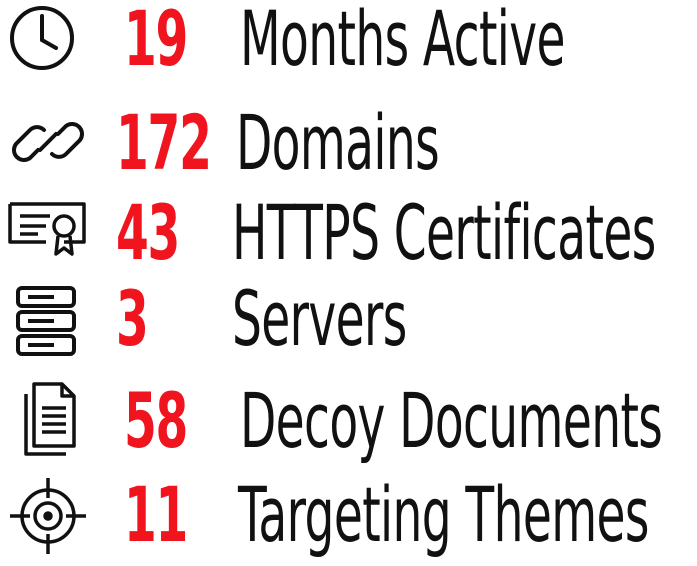 Image resolution: width=697 pixels, height=566 pixels. Describe the element at coordinates (48, 142) in the screenshot. I see `chain-link-icon` at that location.